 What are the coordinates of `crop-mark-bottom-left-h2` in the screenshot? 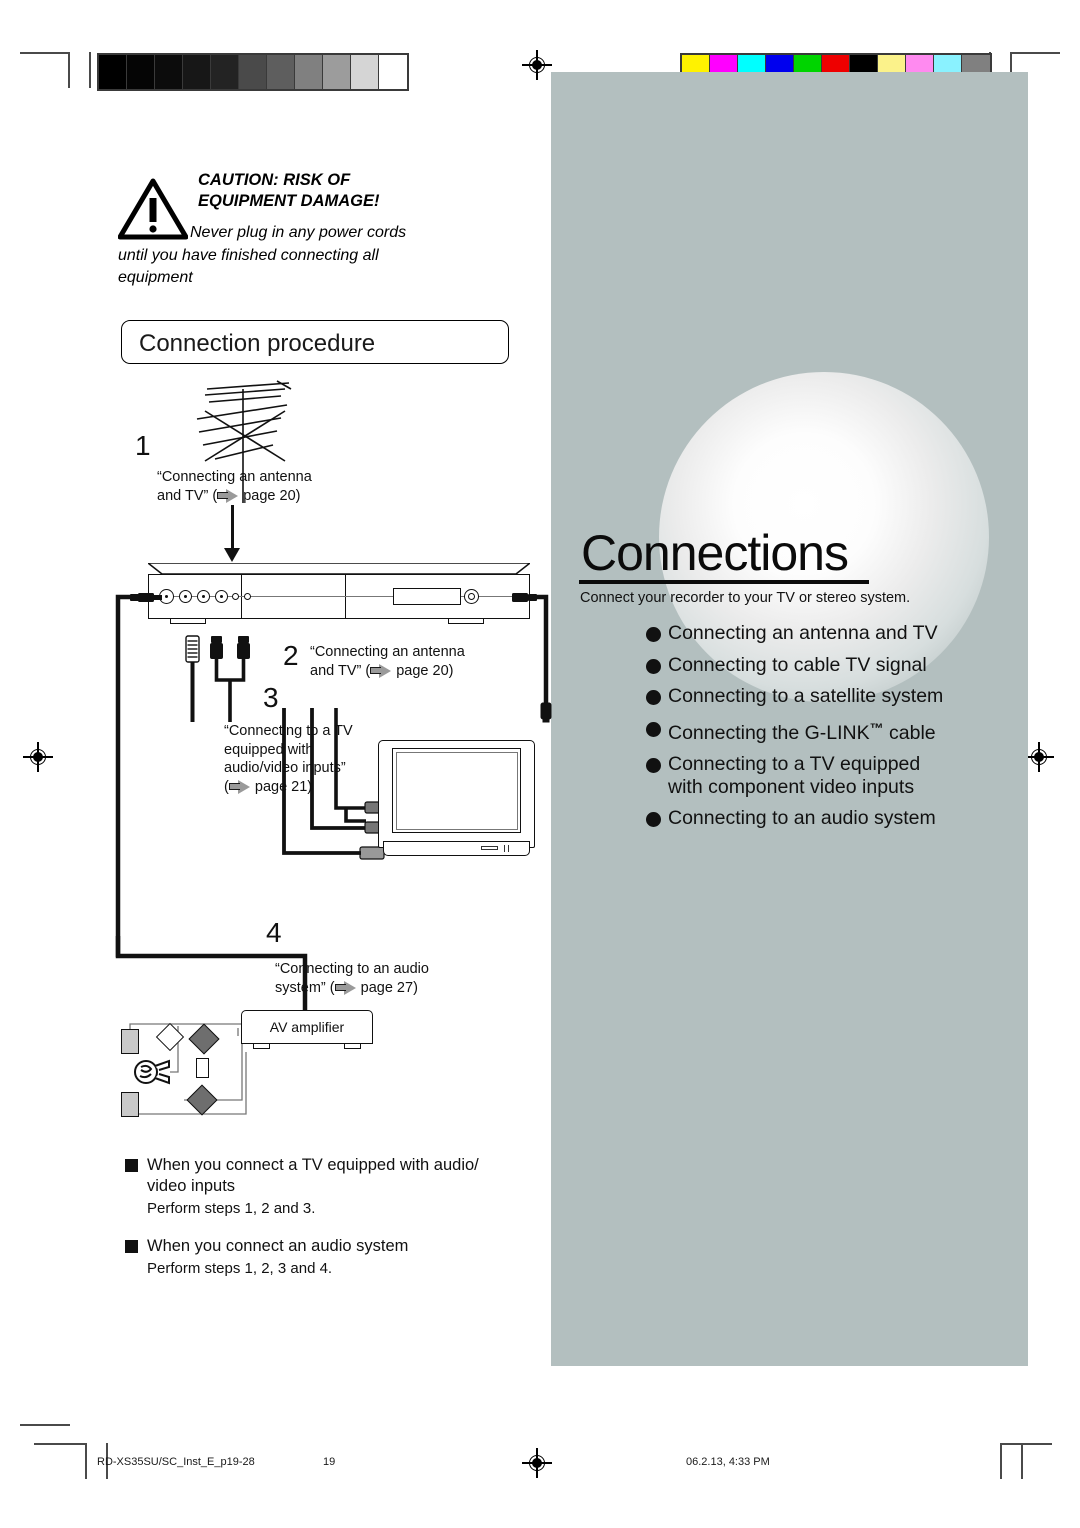 It's located at (60, 1444).